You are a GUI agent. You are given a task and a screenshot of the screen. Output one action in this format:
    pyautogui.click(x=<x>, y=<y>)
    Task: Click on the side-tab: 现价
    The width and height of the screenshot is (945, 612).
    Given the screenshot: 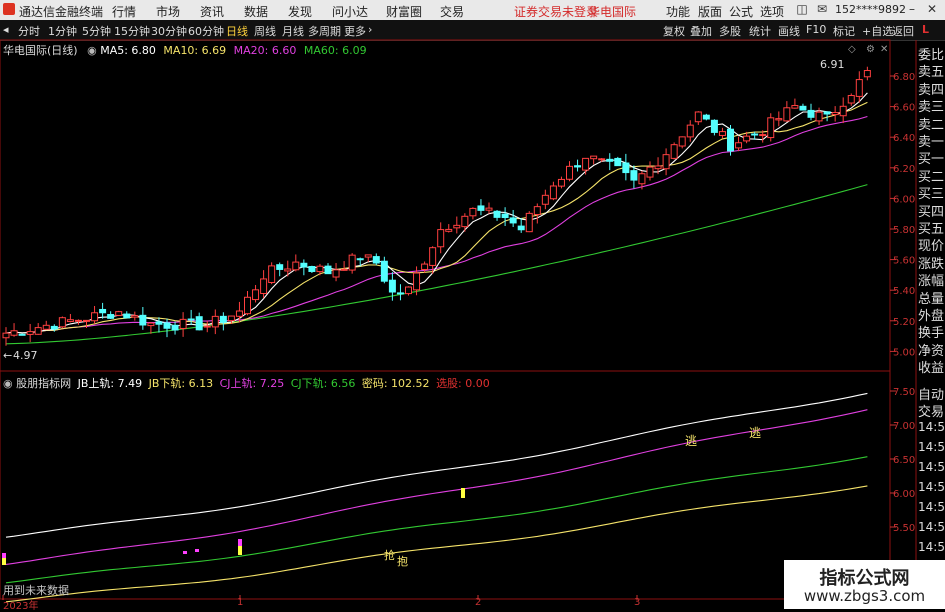 What is the action you would take?
    pyautogui.click(x=931, y=244)
    